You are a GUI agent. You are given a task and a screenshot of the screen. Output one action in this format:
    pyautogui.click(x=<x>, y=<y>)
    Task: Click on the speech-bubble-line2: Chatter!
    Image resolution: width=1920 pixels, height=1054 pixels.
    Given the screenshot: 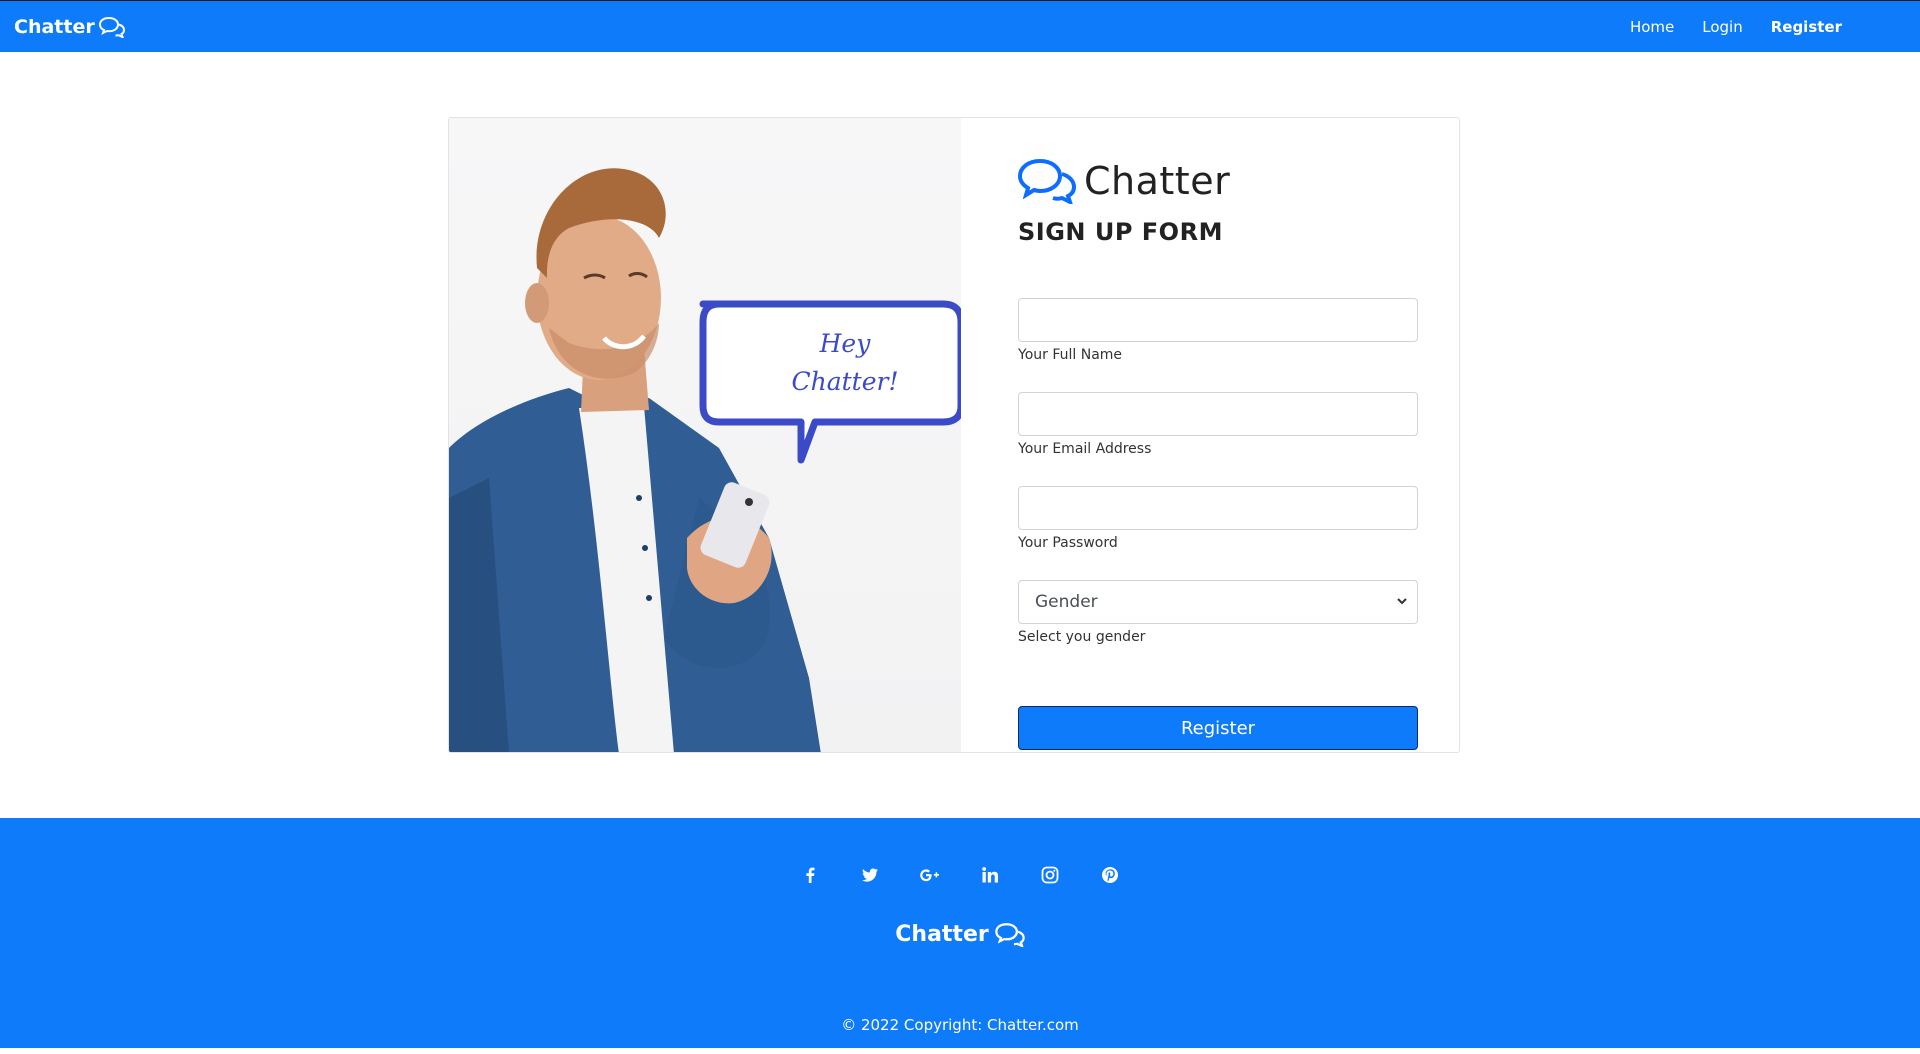 What is the action you would take?
    pyautogui.click(x=844, y=381)
    